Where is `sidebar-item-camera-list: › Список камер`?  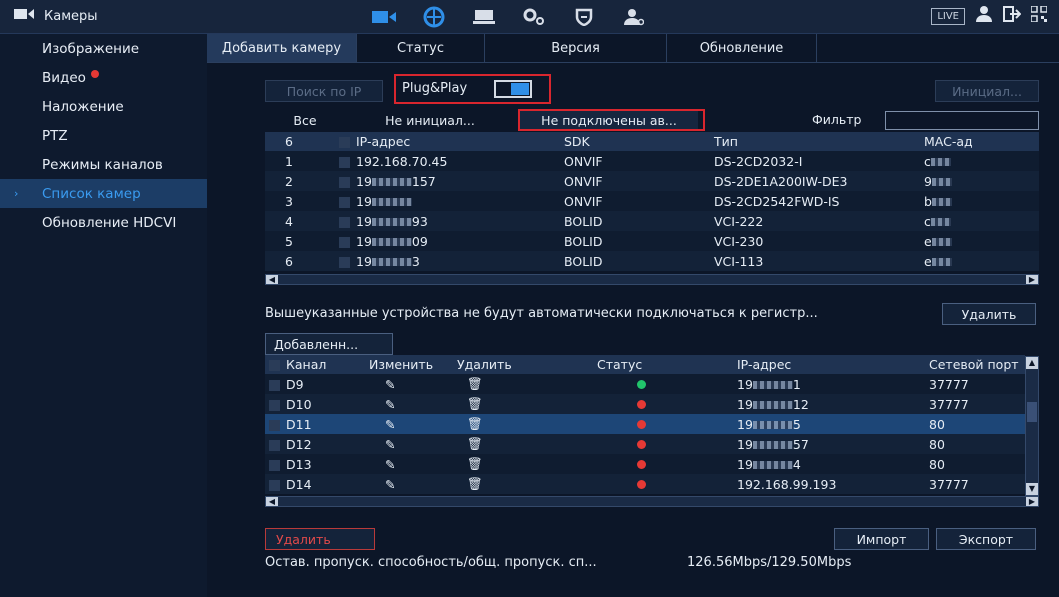
sidebar-item-camera-list: › Список камер is located at coordinates (103, 193).